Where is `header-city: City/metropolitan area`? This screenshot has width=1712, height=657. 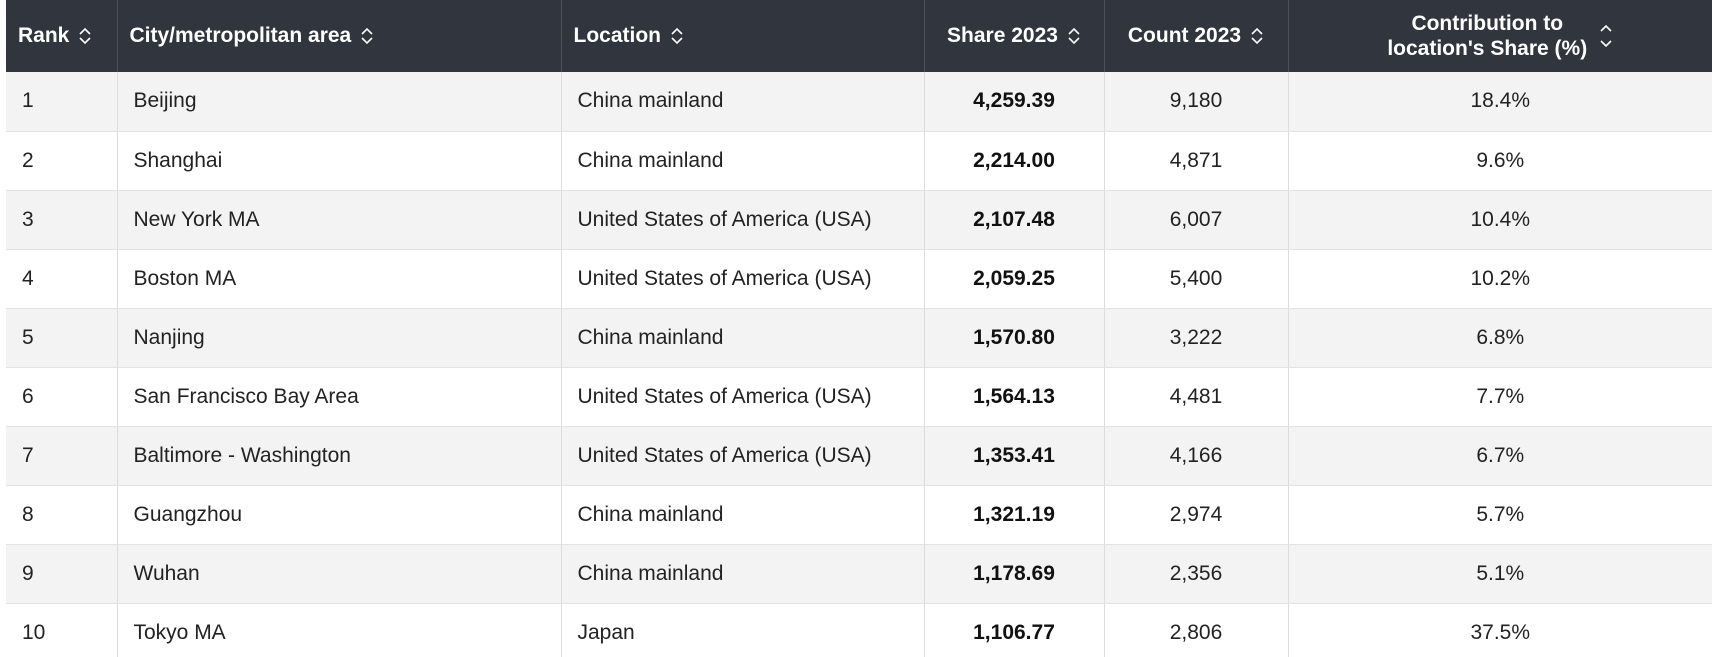 header-city: City/metropolitan area is located at coordinates (339, 36).